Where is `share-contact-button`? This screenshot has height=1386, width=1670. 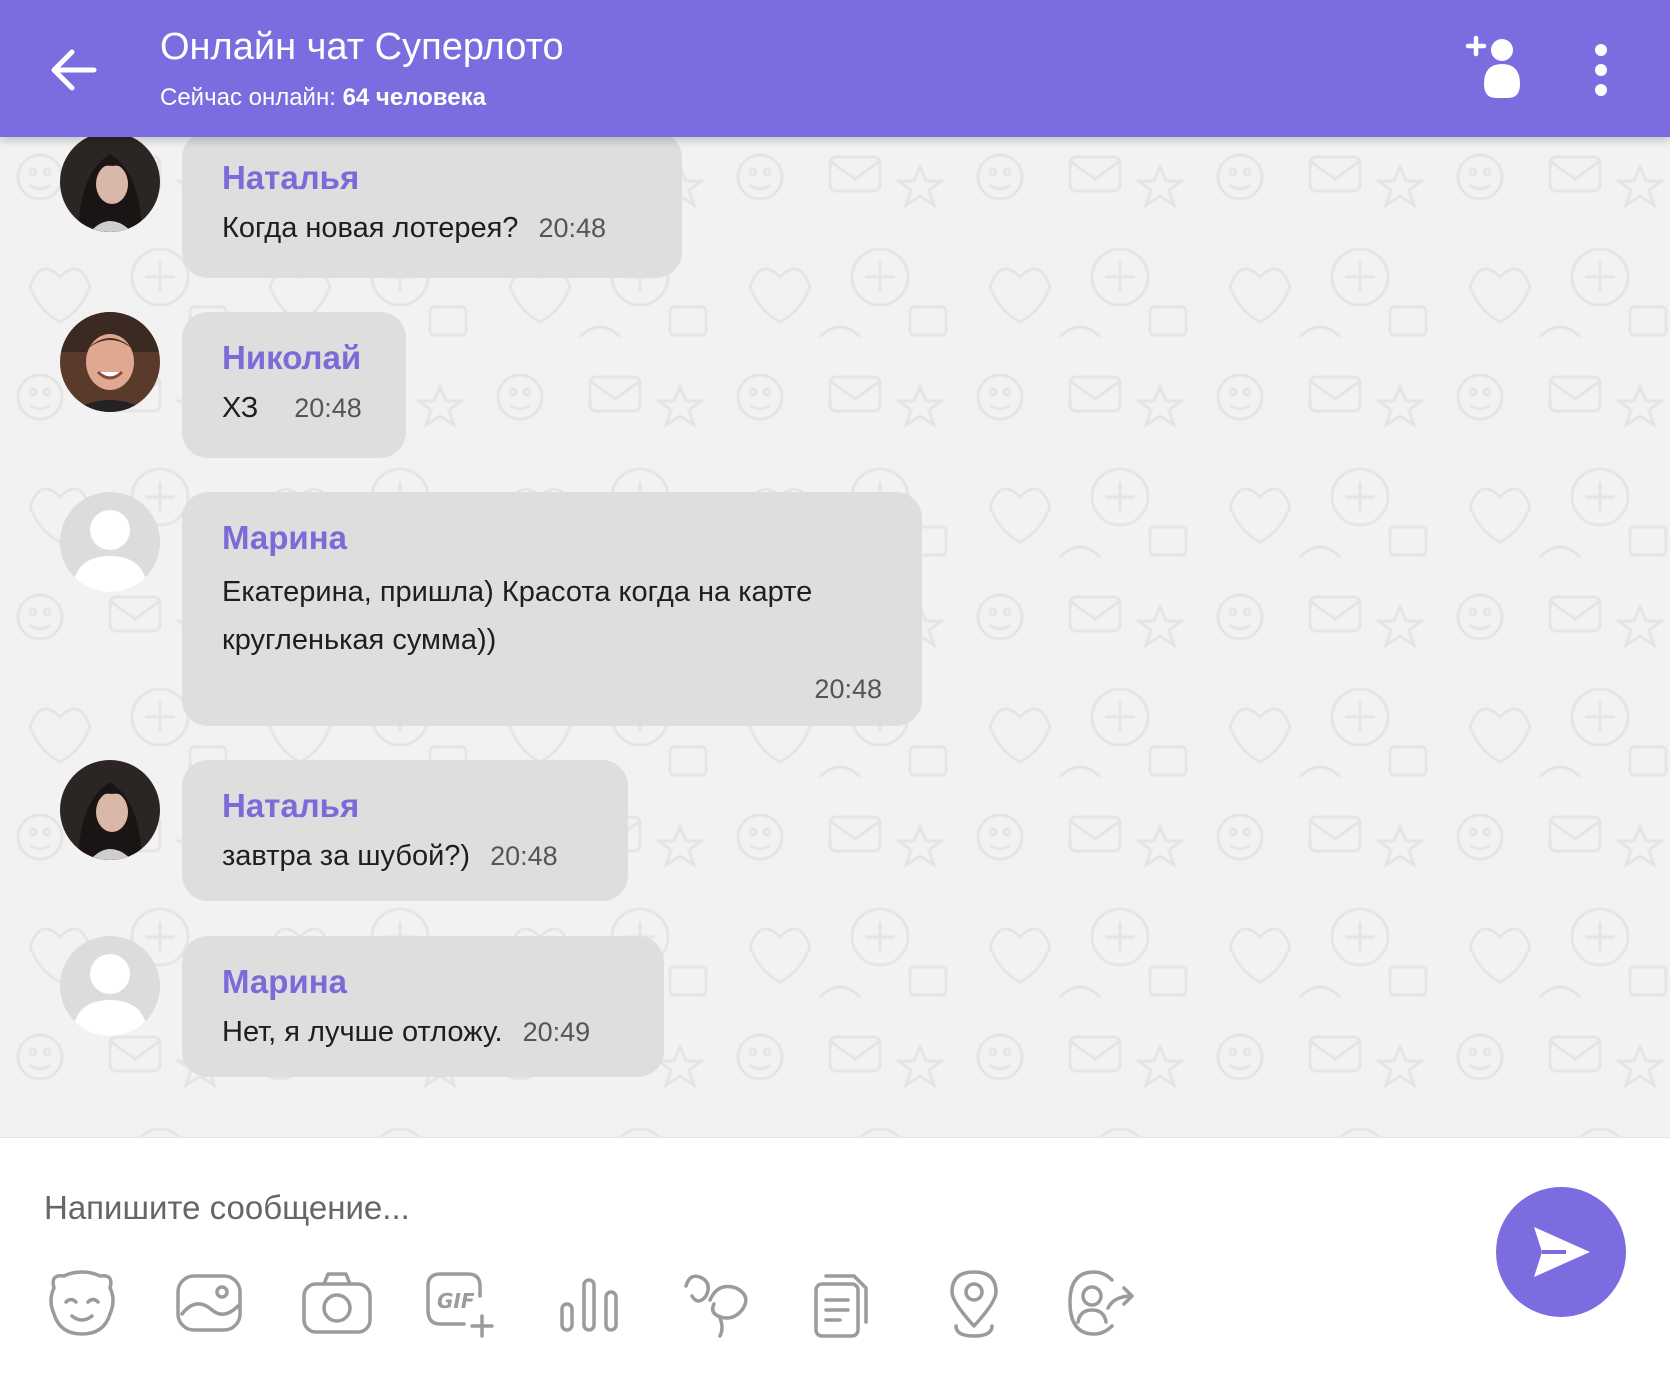
share-contact-button is located at coordinates (1102, 1304).